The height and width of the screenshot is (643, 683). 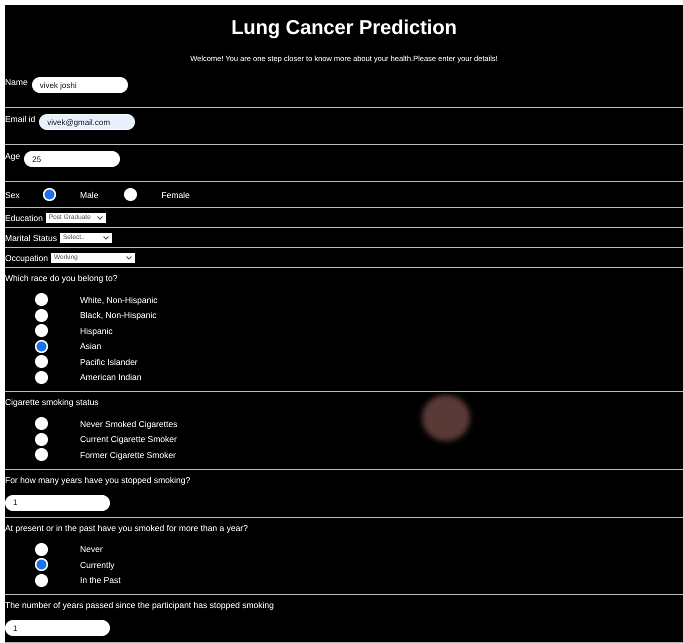 I want to click on option-label: Never, so click(x=91, y=549).